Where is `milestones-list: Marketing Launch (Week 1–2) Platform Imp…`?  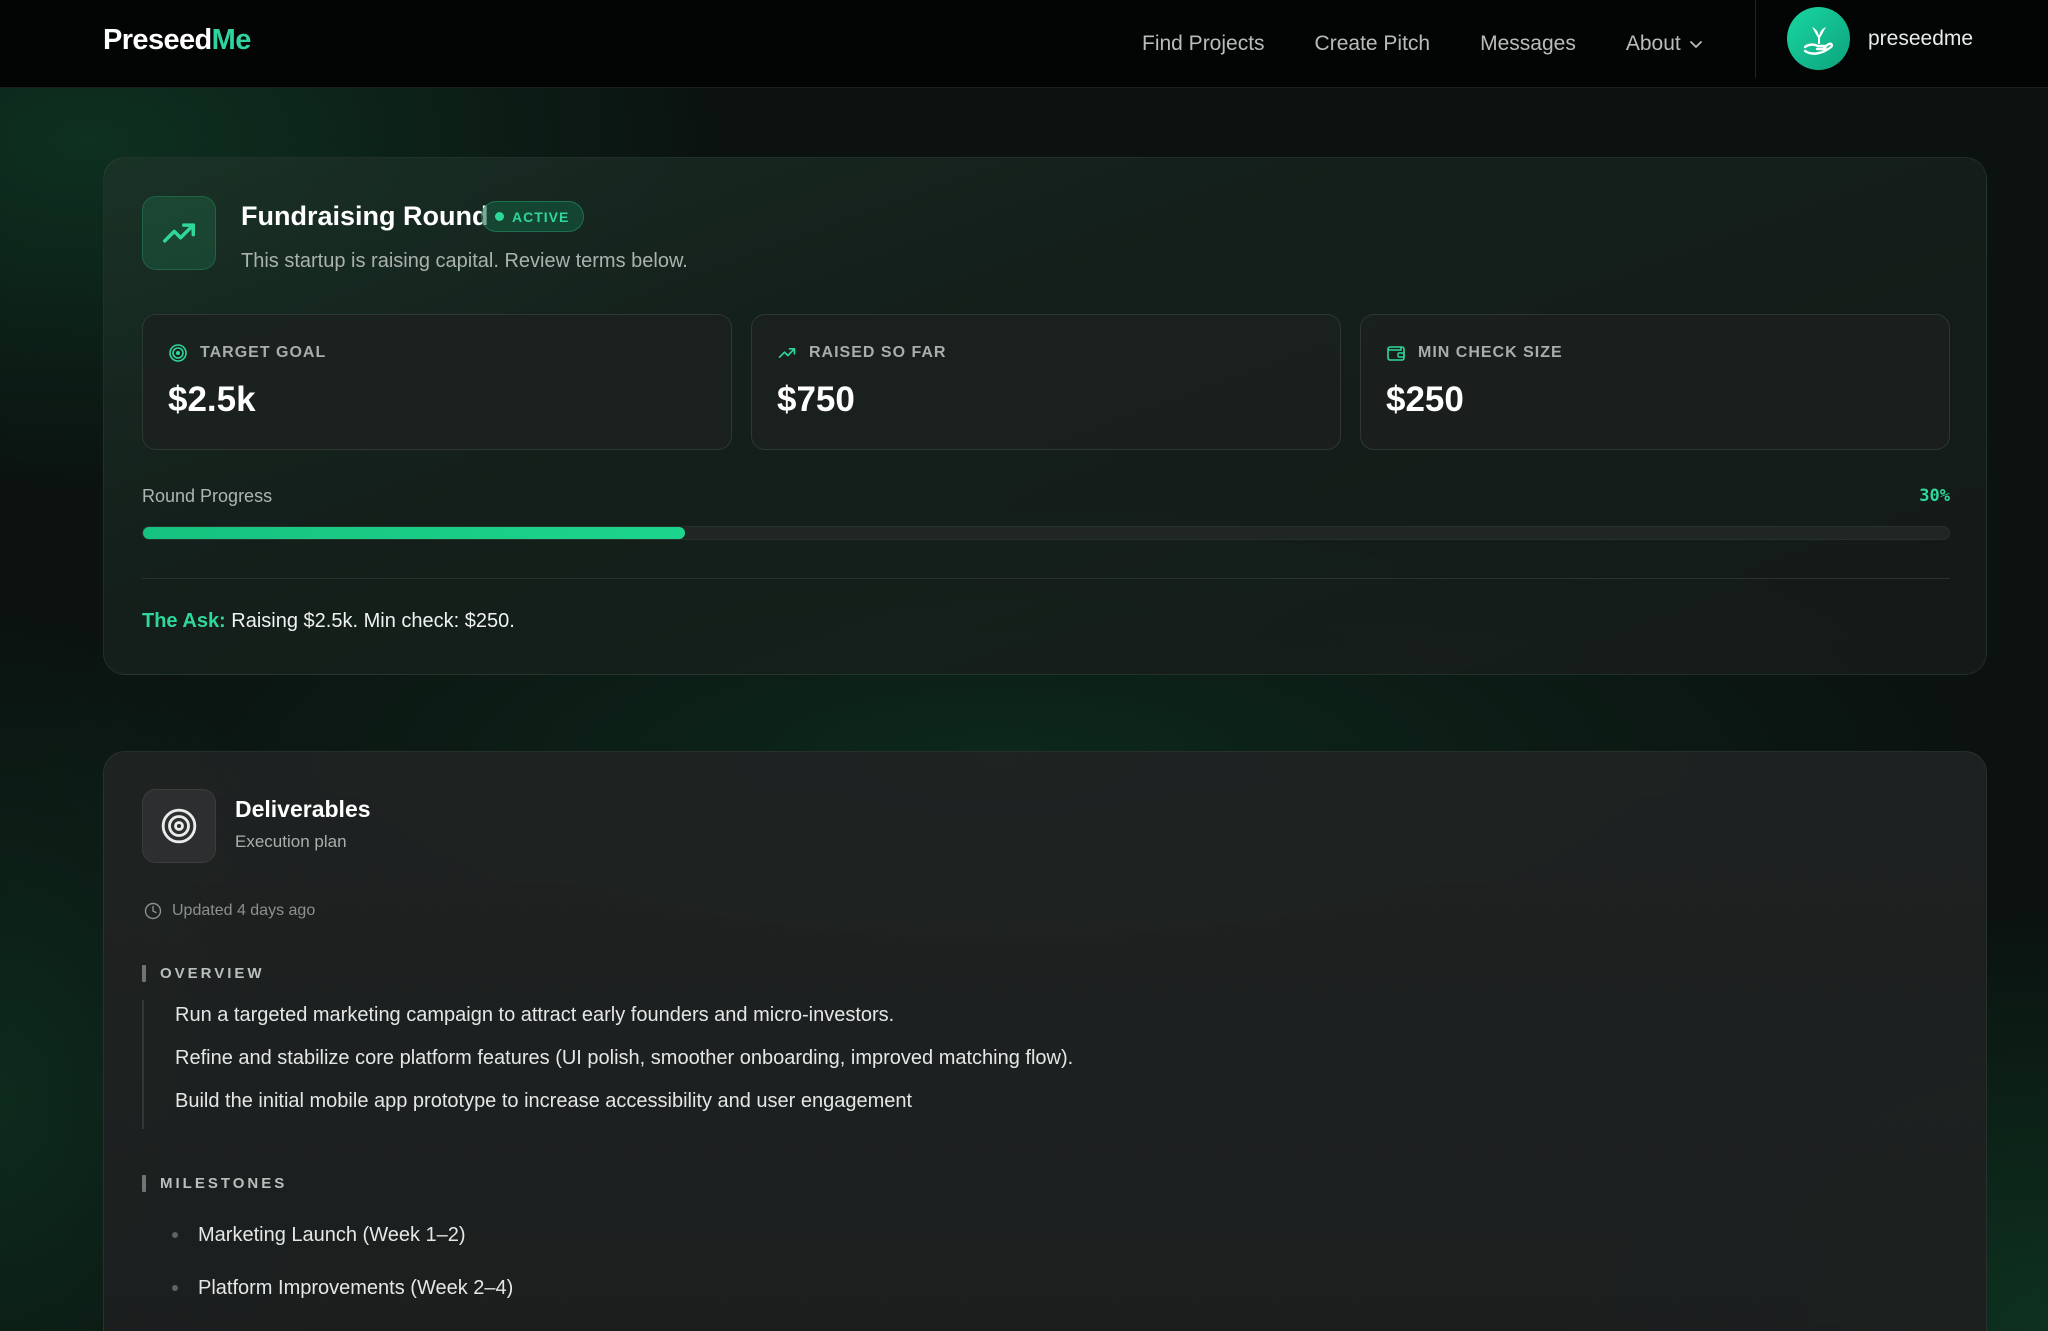
milestones-list: Marketing Launch (Week 1–2) Platform Imp… is located at coordinates (342, 1273).